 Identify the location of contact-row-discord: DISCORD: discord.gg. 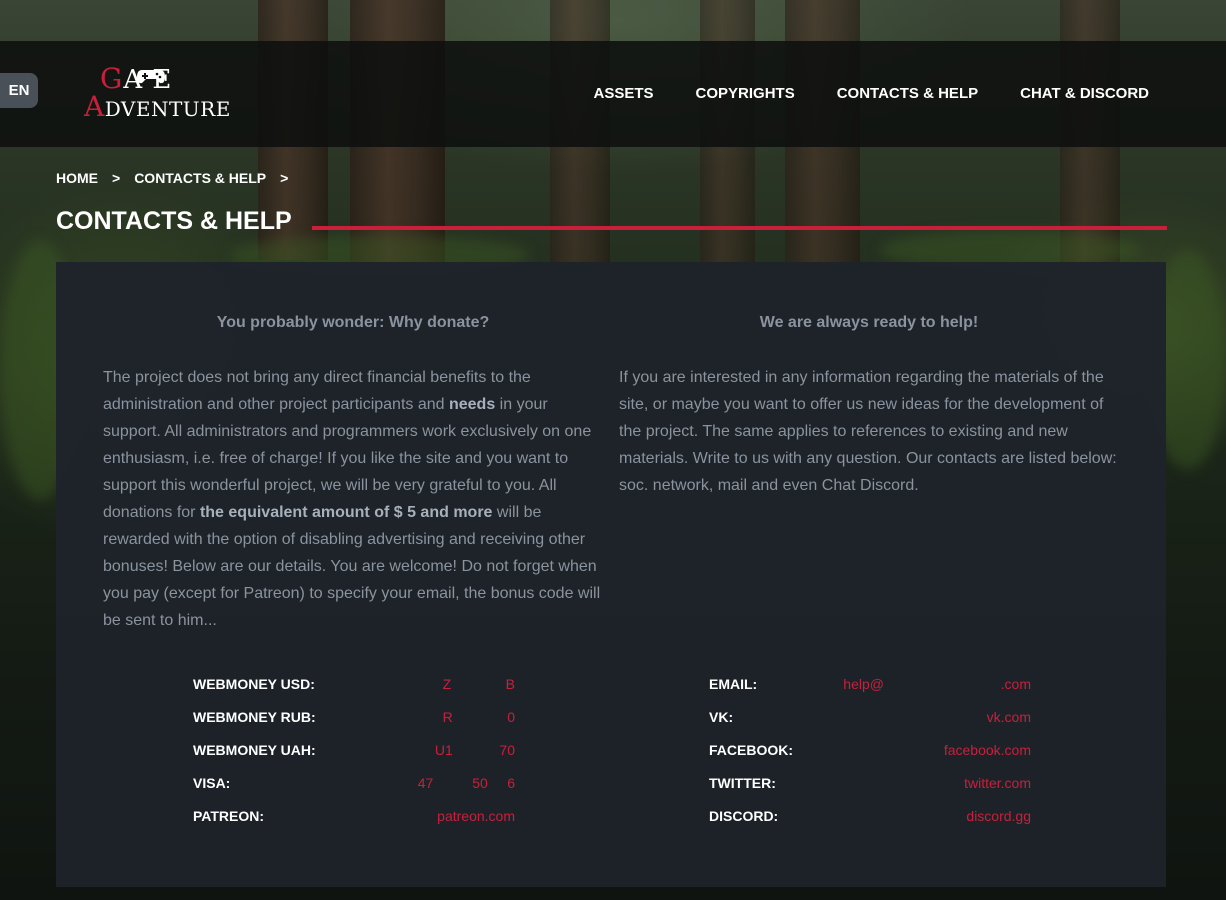
(870, 820).